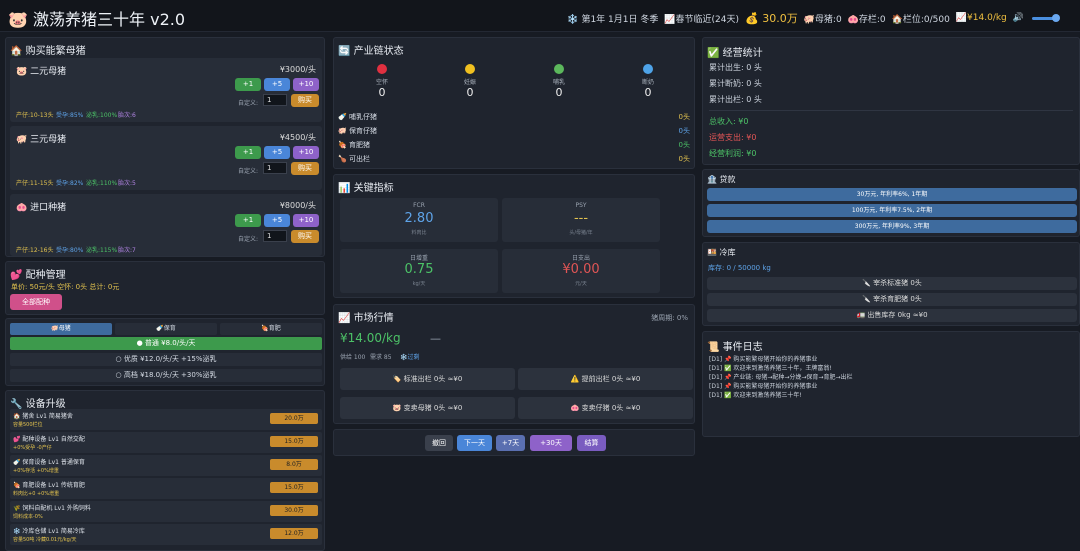 This screenshot has height=551, width=1080. Describe the element at coordinates (370, 338) in the screenshot. I see `market-price: ¥14.00/kg` at that location.